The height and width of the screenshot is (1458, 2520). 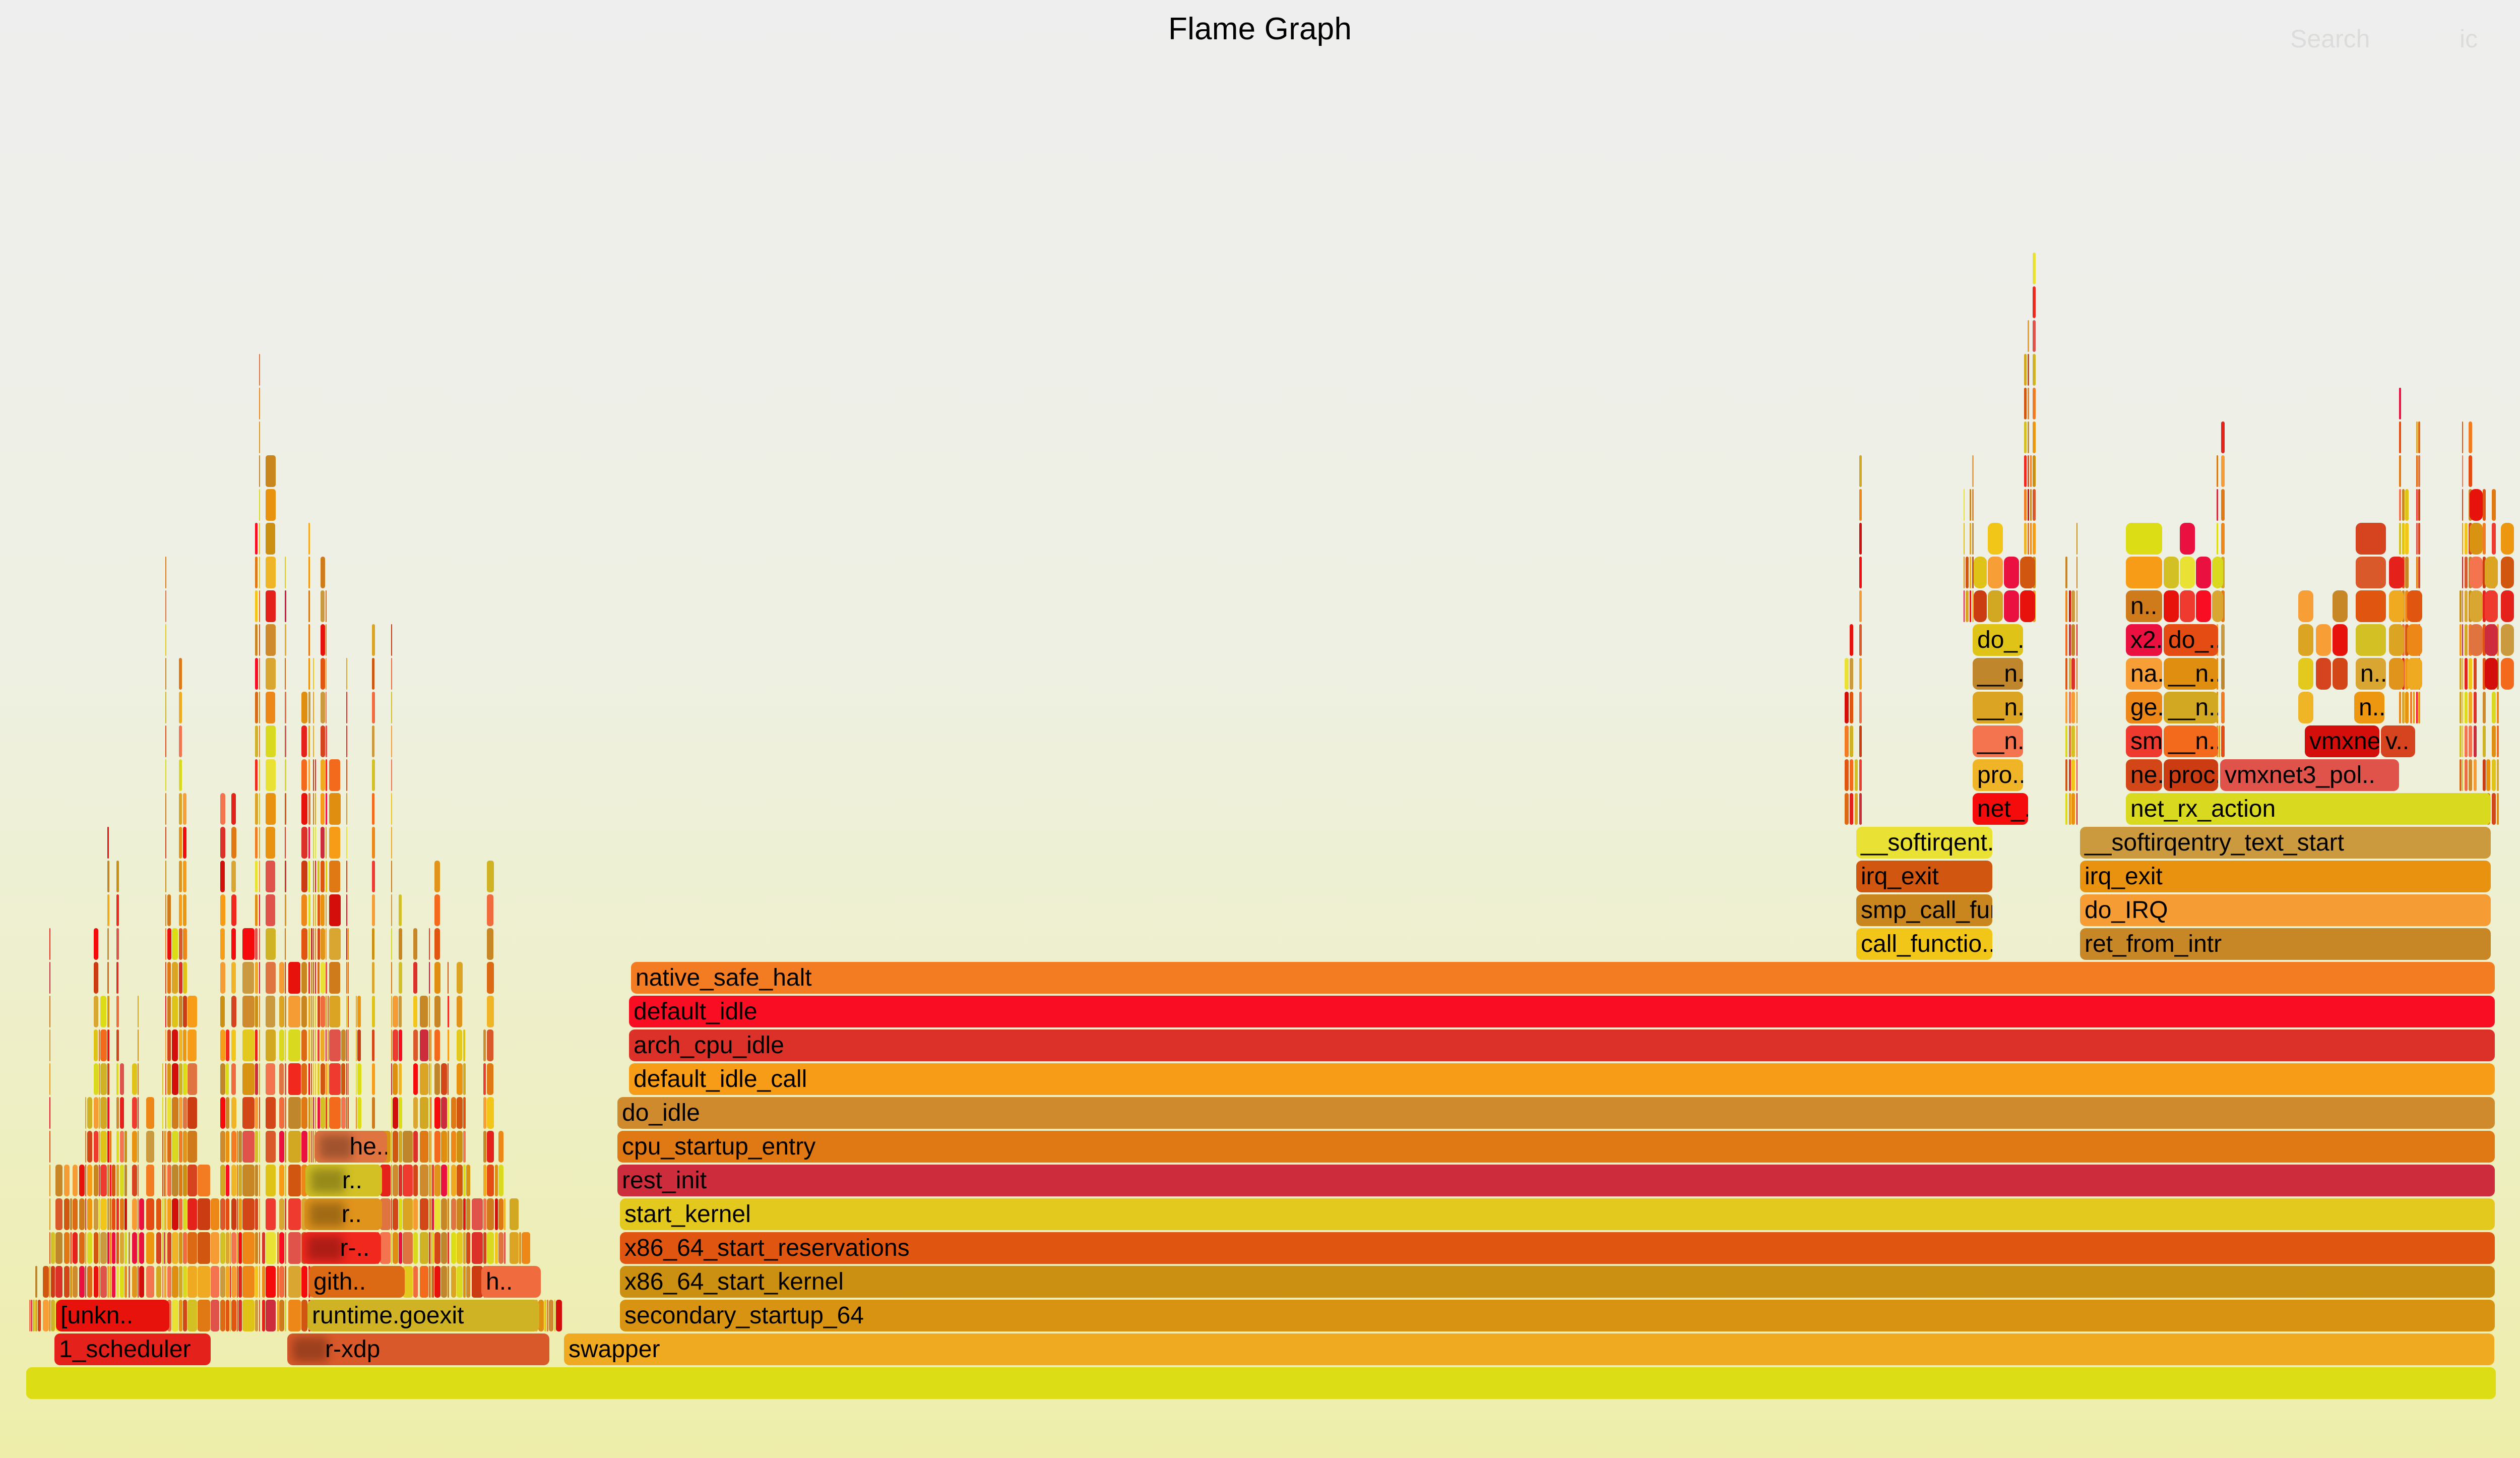 I want to click on flame-frame: do_idle, so click(x=1556, y=1113).